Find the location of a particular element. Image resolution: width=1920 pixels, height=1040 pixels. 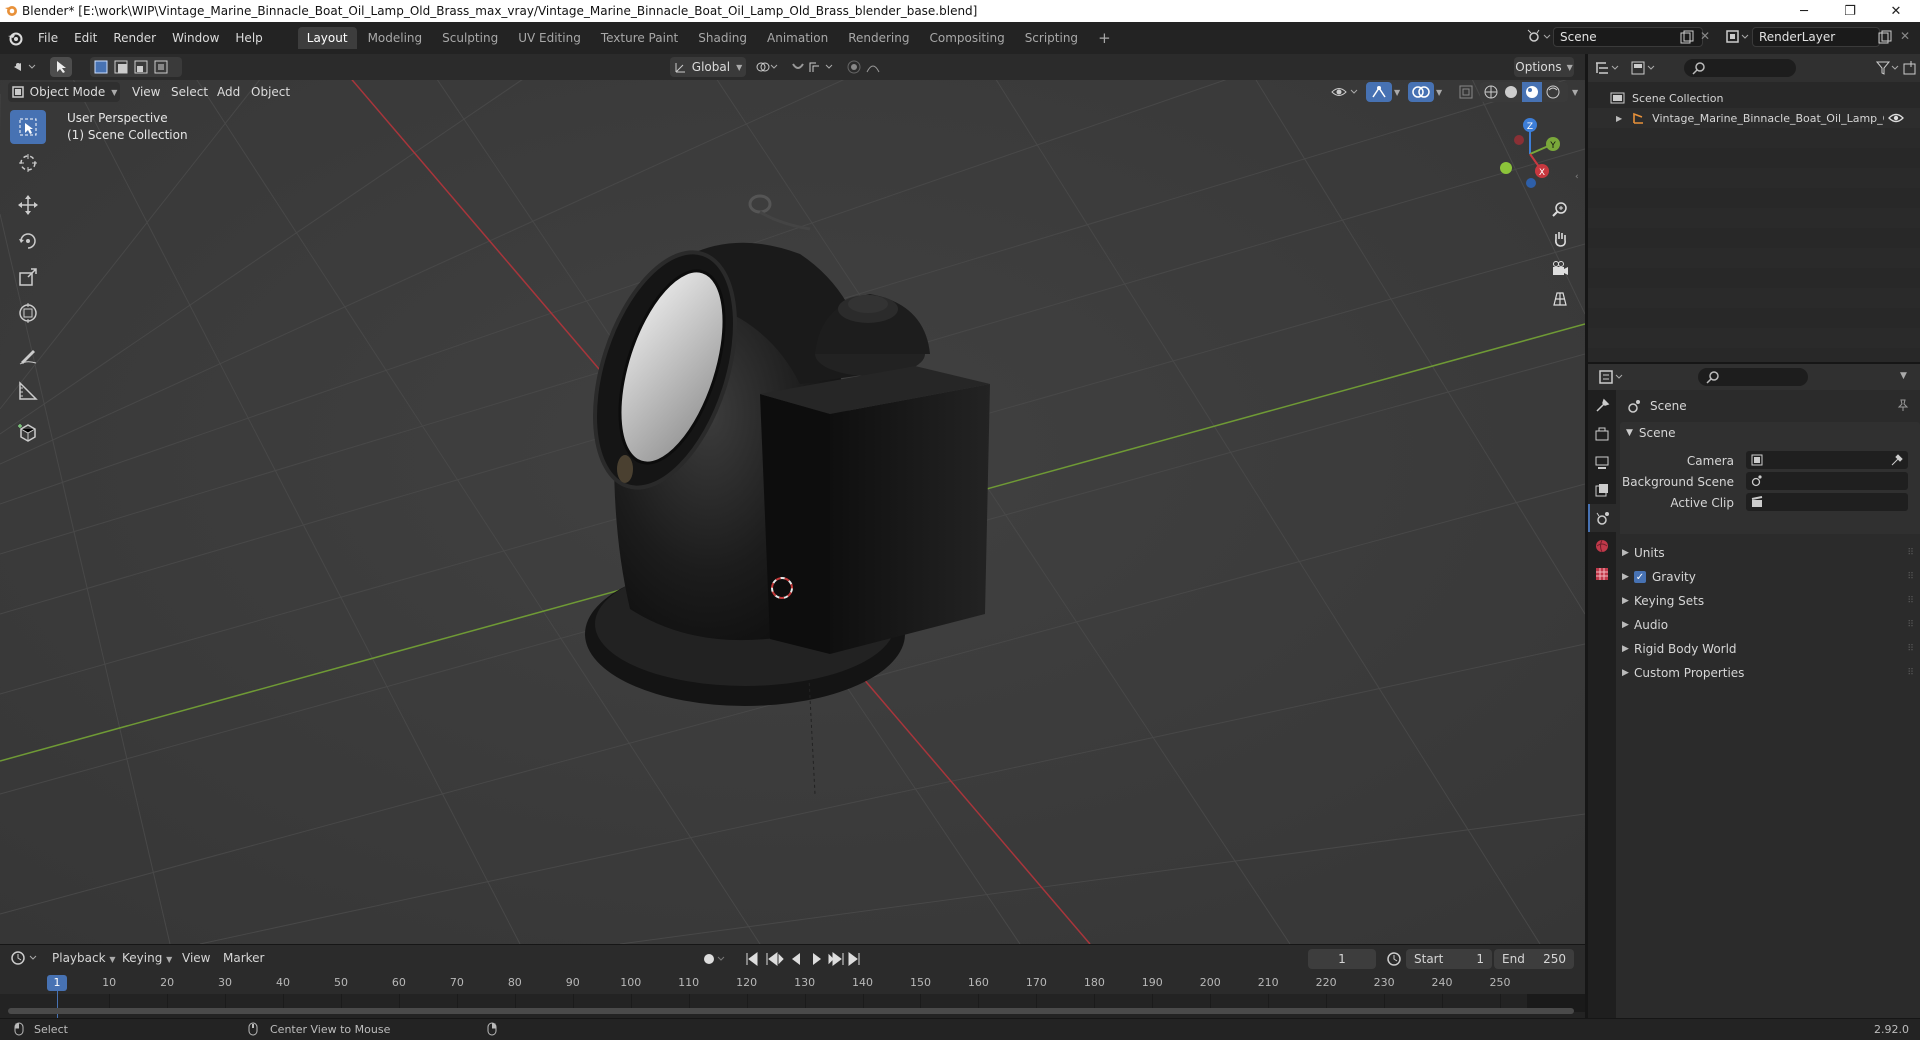

tool-tab-icon is located at coordinates (1602, 406).